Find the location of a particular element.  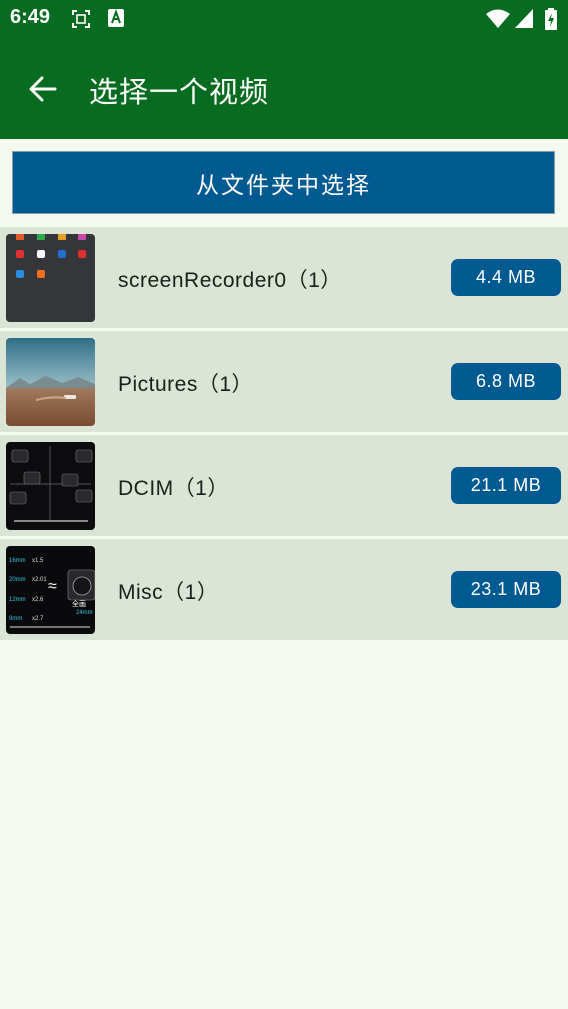

signal-icon is located at coordinates (524, 21).